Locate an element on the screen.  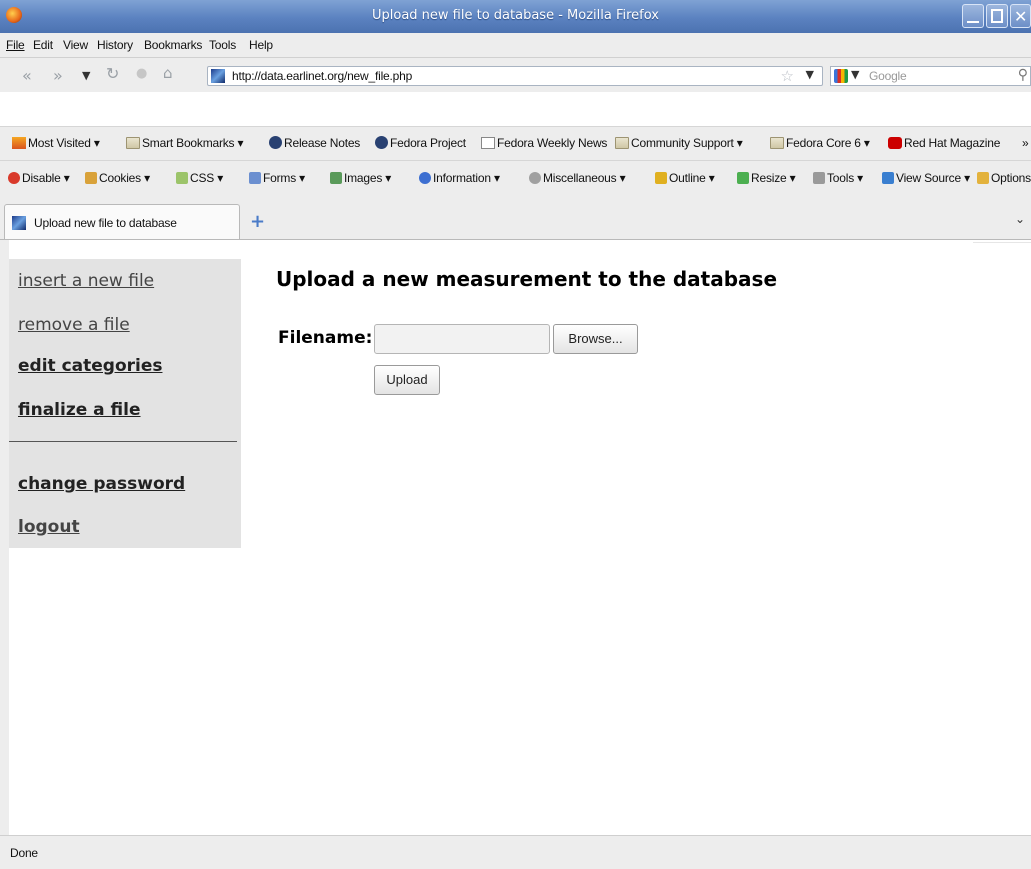
outline-icon is located at coordinates (661, 178).